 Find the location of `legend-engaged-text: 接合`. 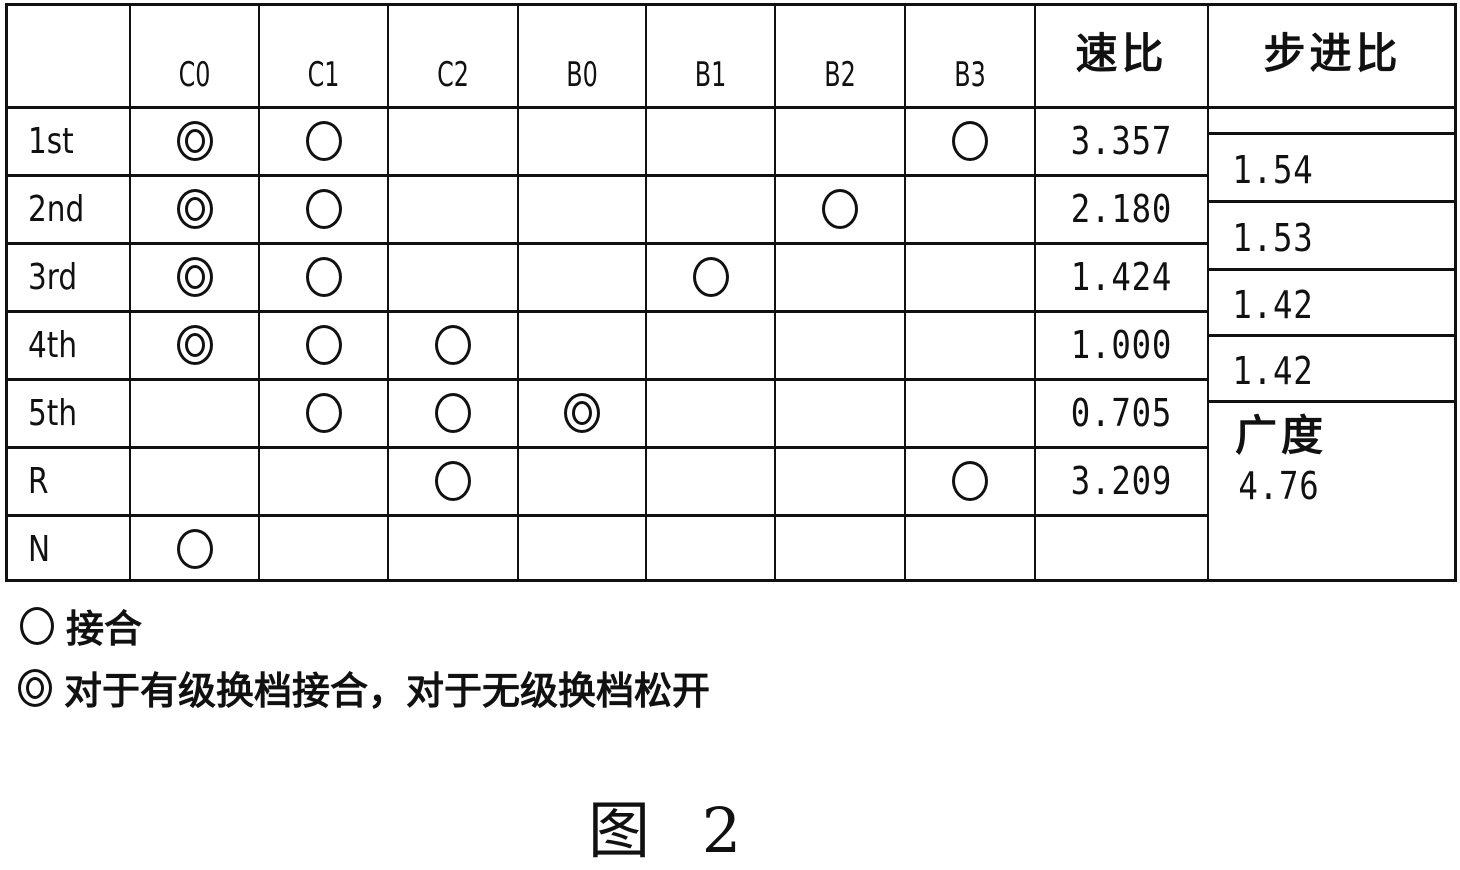

legend-engaged-text: 接合 is located at coordinates (104, 628).